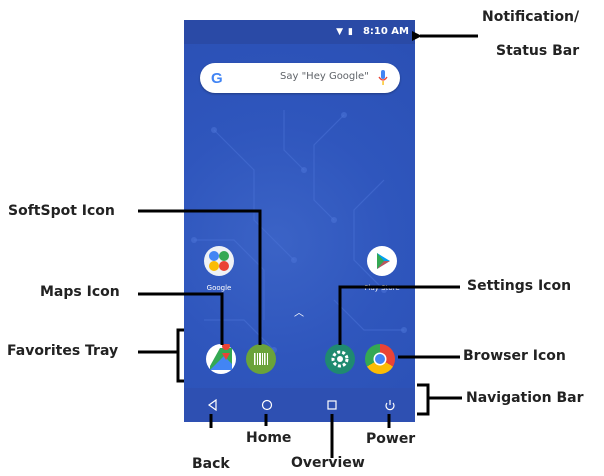 This screenshot has width=604, height=476. Describe the element at coordinates (525, 398) in the screenshot. I see `navigation-callout: Navigation Bar` at that location.